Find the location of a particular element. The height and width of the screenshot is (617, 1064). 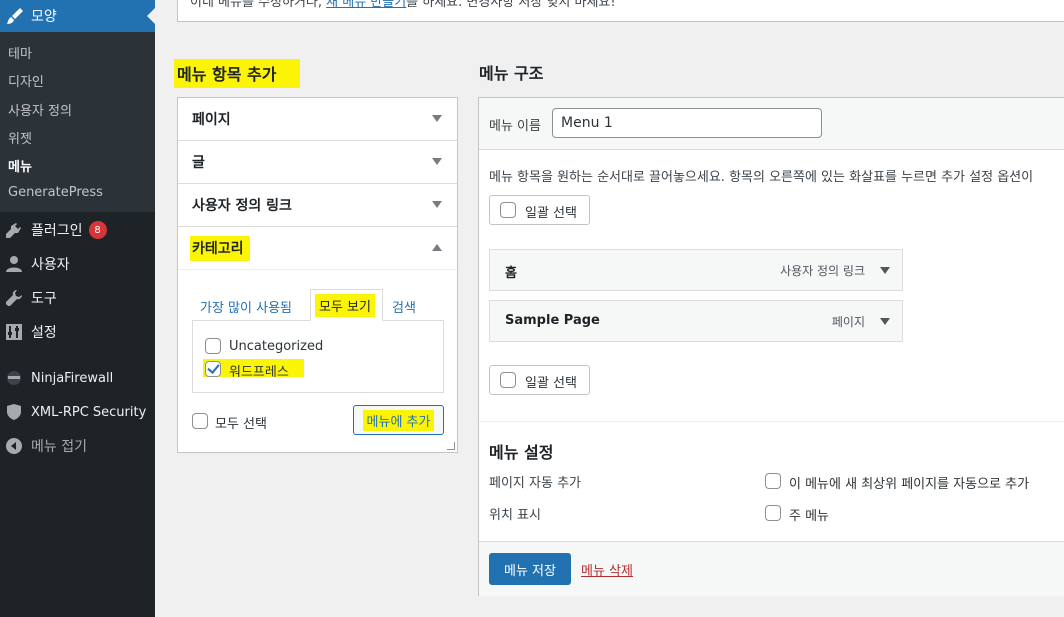

sidebar-item-label: 모양 is located at coordinates (44, 17).